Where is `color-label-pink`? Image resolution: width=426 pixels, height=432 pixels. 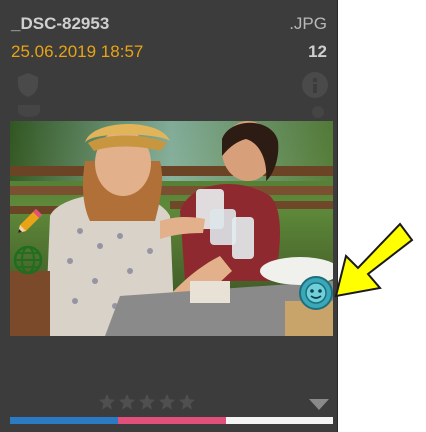 color-label-pink is located at coordinates (172, 420).